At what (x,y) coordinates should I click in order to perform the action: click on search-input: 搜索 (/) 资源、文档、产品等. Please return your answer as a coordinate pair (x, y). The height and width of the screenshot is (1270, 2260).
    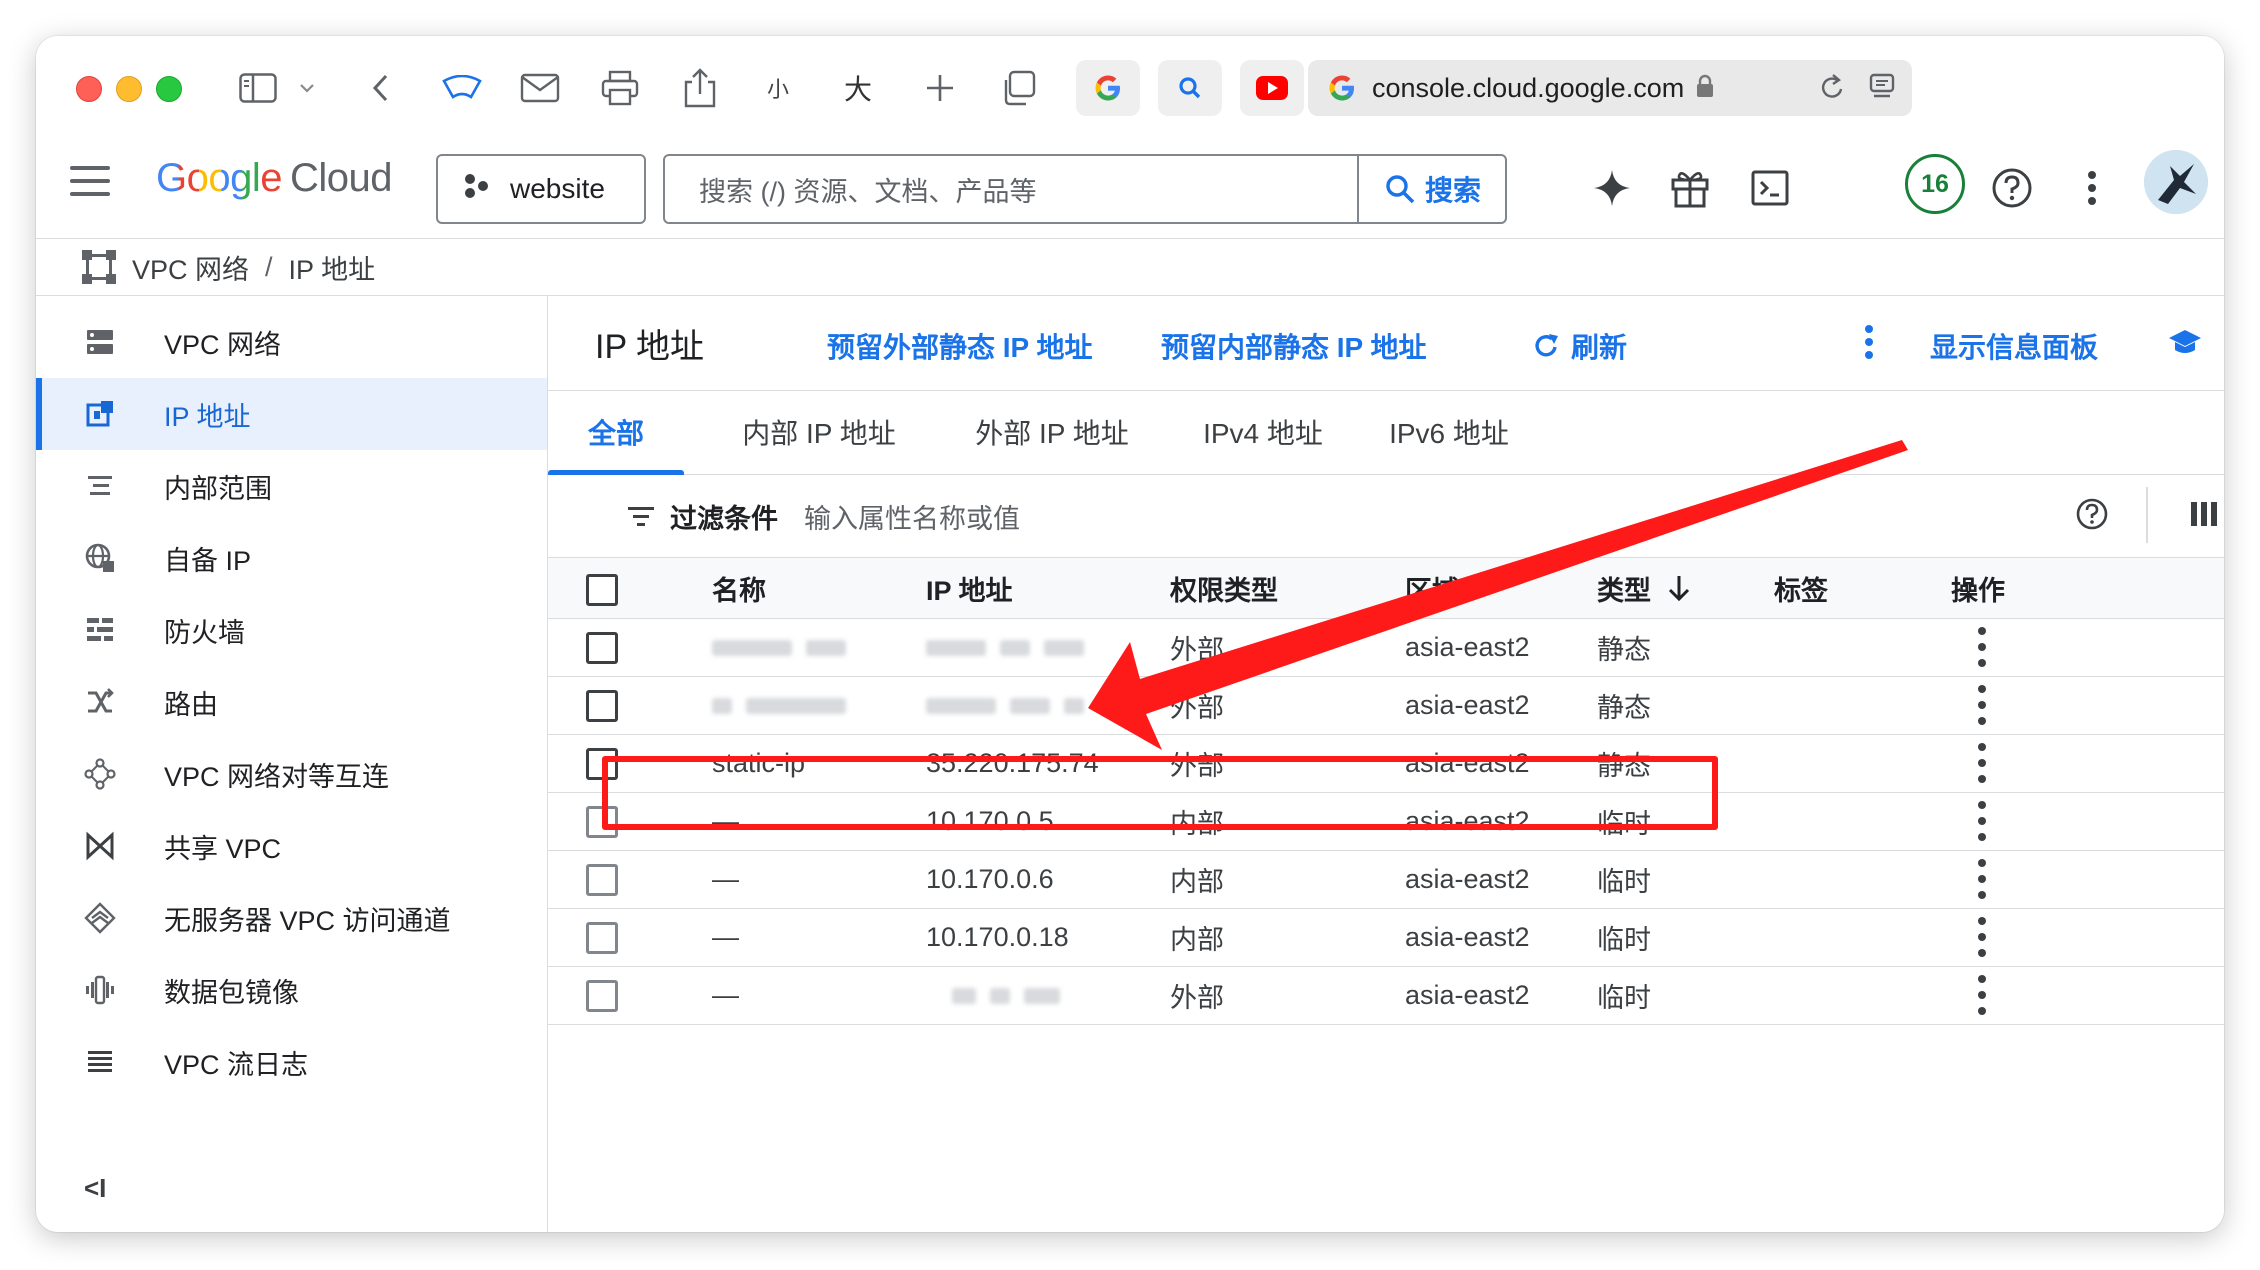
    Looking at the image, I should click on (1028, 189).